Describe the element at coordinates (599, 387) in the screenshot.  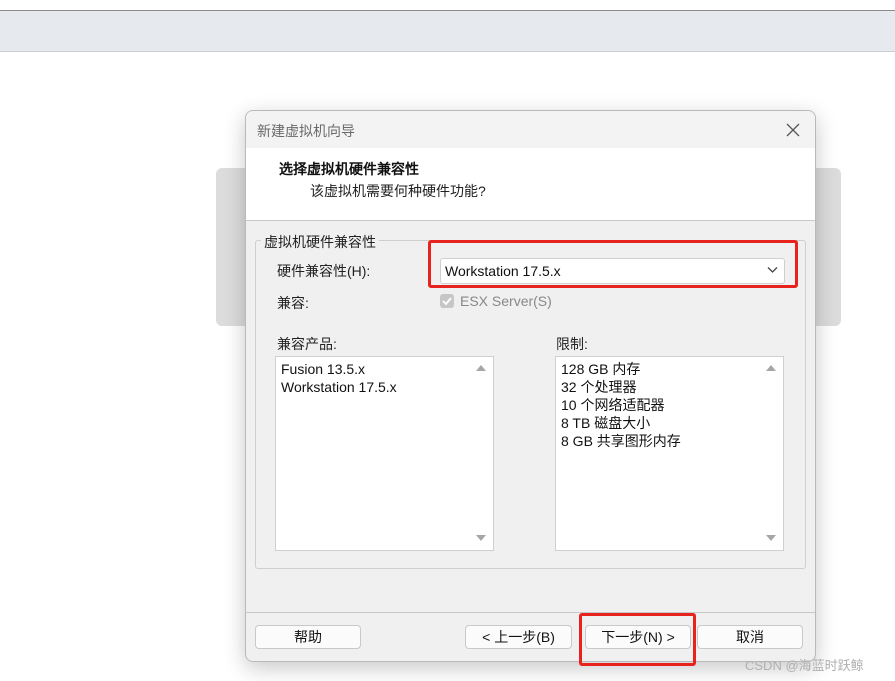
I see `list-item: 32 个处理器` at that location.